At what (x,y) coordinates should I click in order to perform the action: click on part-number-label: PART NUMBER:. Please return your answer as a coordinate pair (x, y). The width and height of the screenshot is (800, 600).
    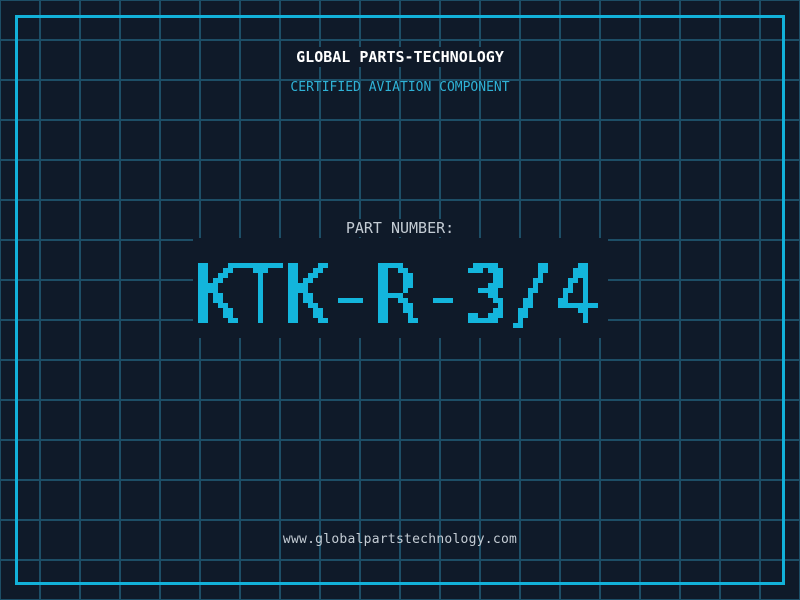
    Looking at the image, I should click on (400, 228).